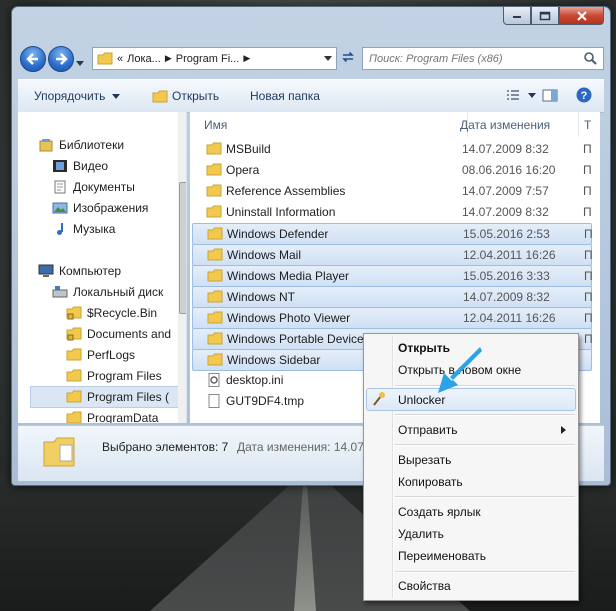 This screenshot has height=611, width=616. Describe the element at coordinates (474, 58) in the screenshot. I see `search-input` at that location.